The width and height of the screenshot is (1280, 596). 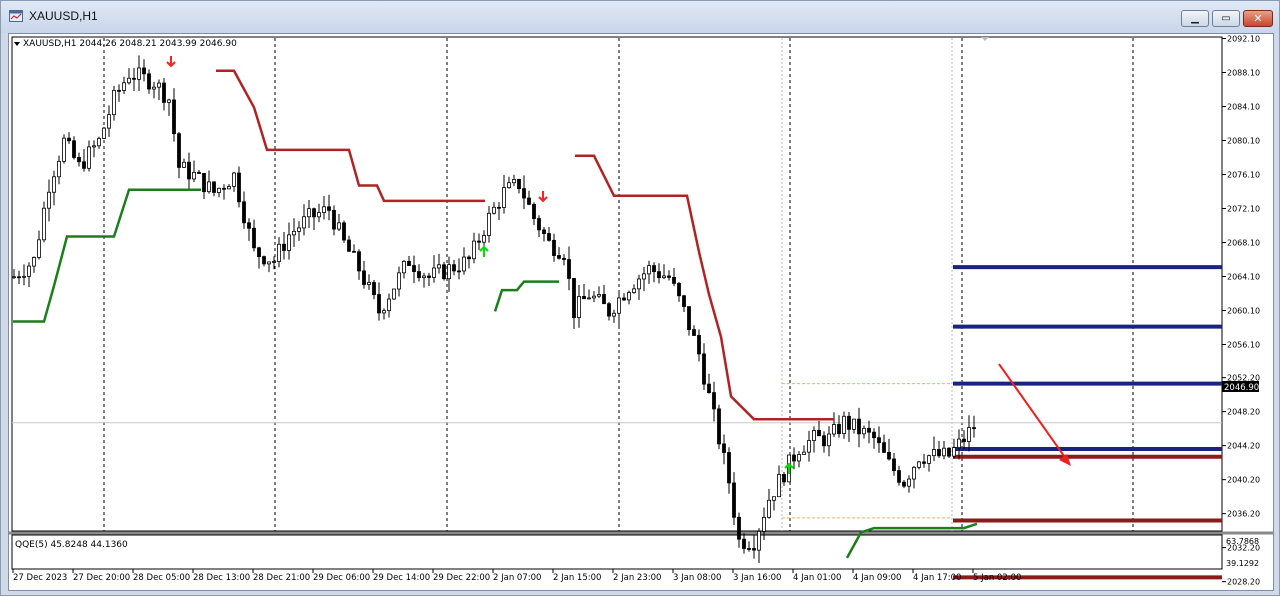 I want to click on minimize-button: ▁, so click(x=1195, y=18).